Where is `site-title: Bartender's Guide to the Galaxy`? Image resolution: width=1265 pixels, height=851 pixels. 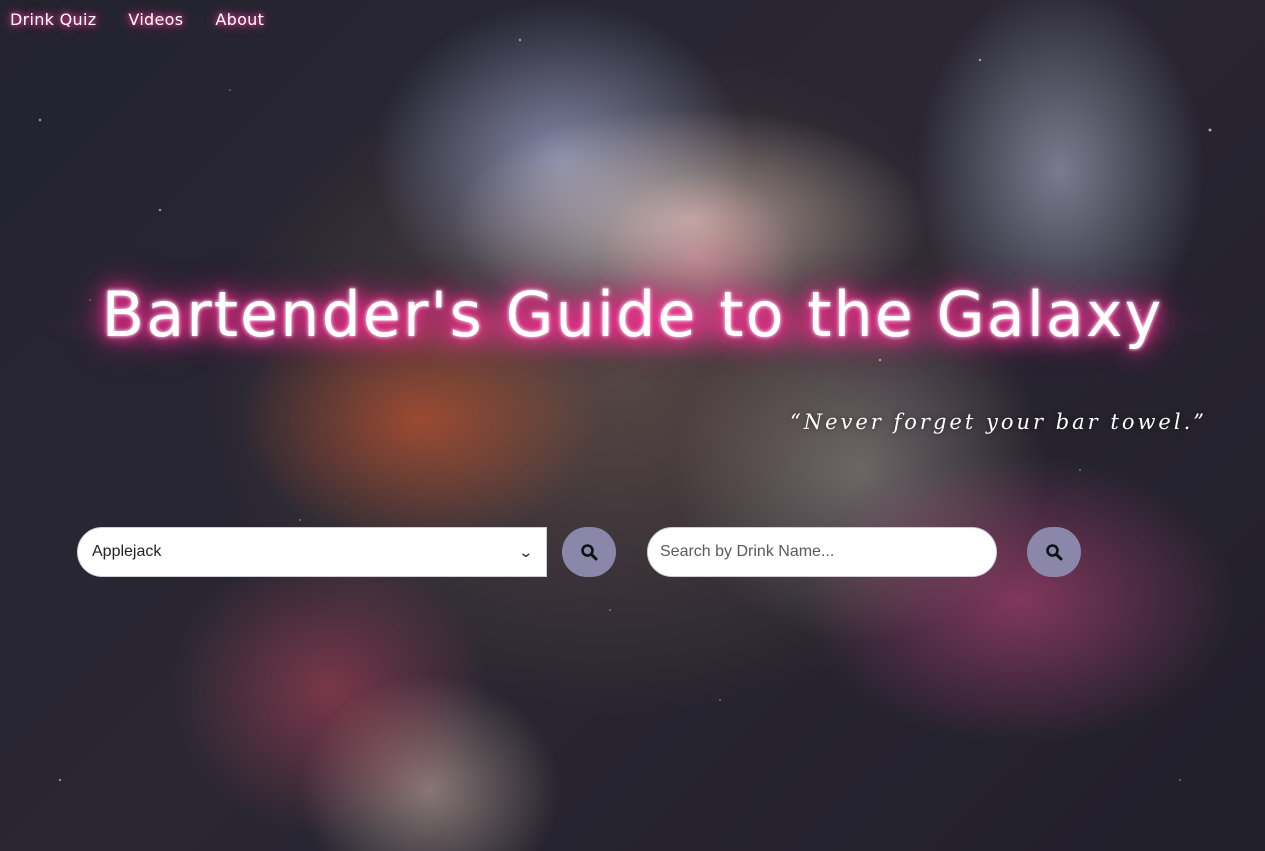 site-title: Bartender's Guide to the Galaxy is located at coordinates (632, 314).